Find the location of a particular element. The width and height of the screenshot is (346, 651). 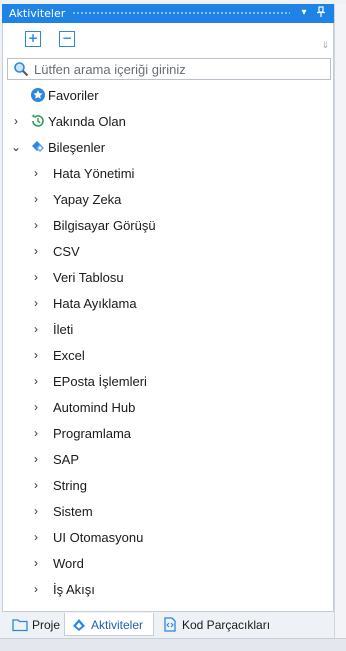

tree-child-item: › Veri Tablosu is located at coordinates (163, 278).